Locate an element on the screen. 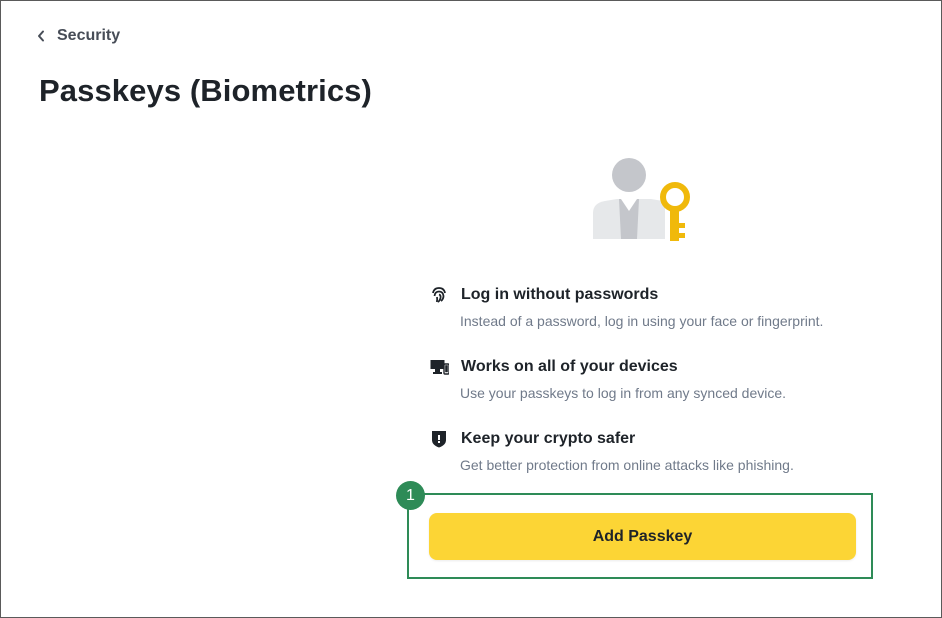 Image resolution: width=942 pixels, height=618 pixels. feature-title: Log in without passwords is located at coordinates (560, 294).